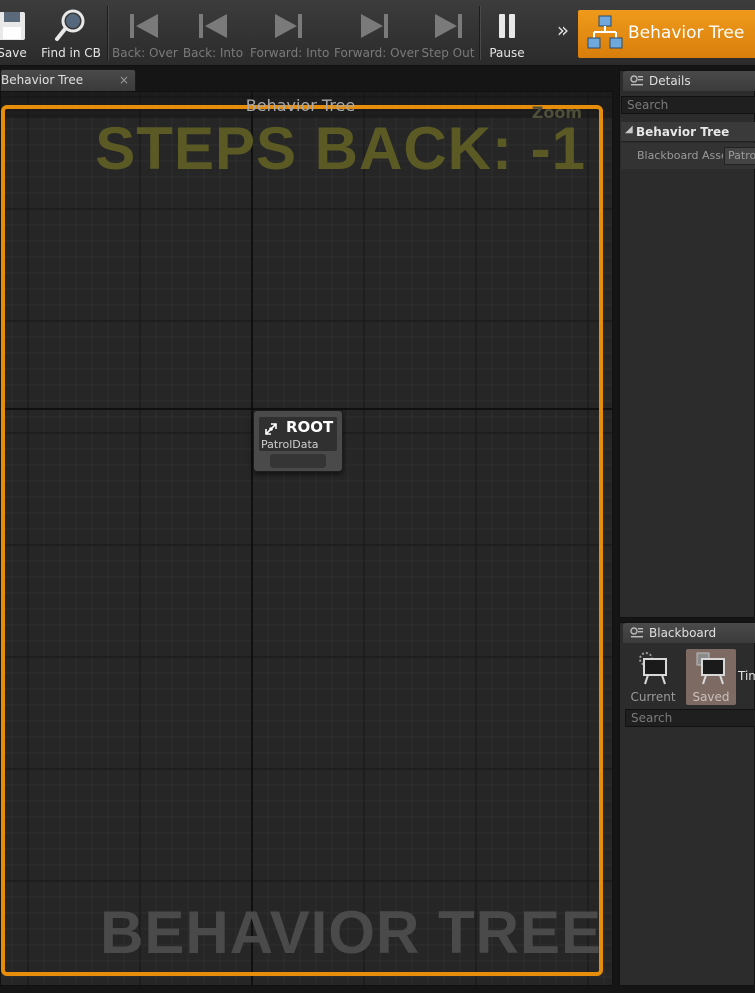 This screenshot has width=755, height=993. What do you see at coordinates (374, 26) in the screenshot?
I see `step-forward-over-icon` at bounding box center [374, 26].